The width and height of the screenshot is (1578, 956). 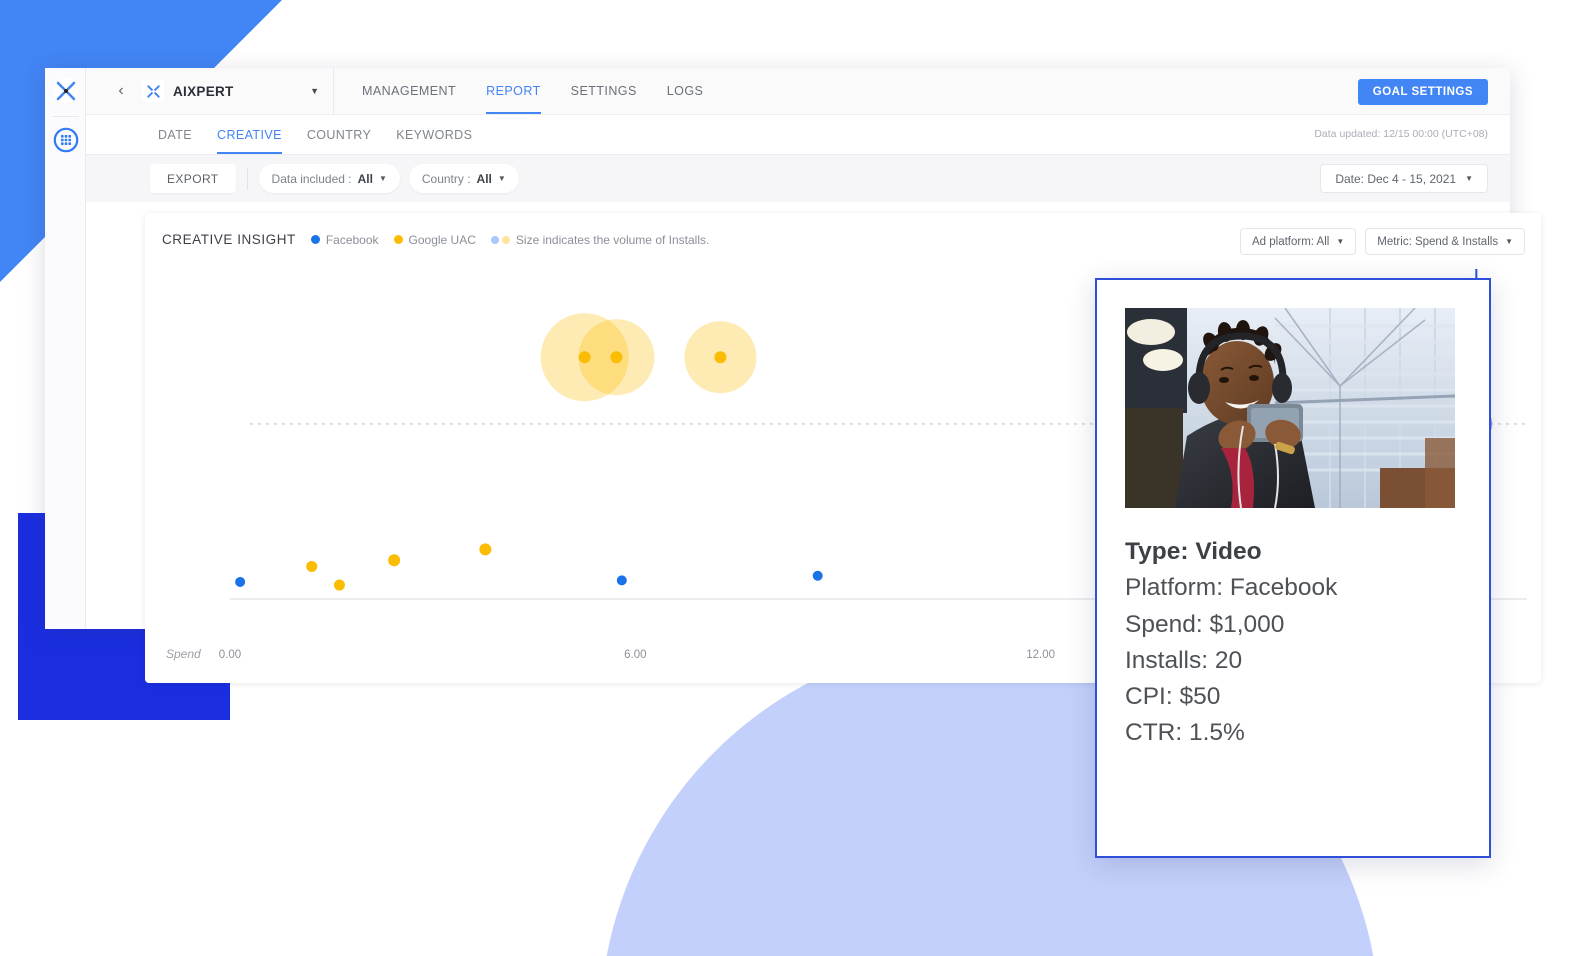 I want to click on subnav-tab-keywords: KEYWORDS, so click(x=434, y=134).